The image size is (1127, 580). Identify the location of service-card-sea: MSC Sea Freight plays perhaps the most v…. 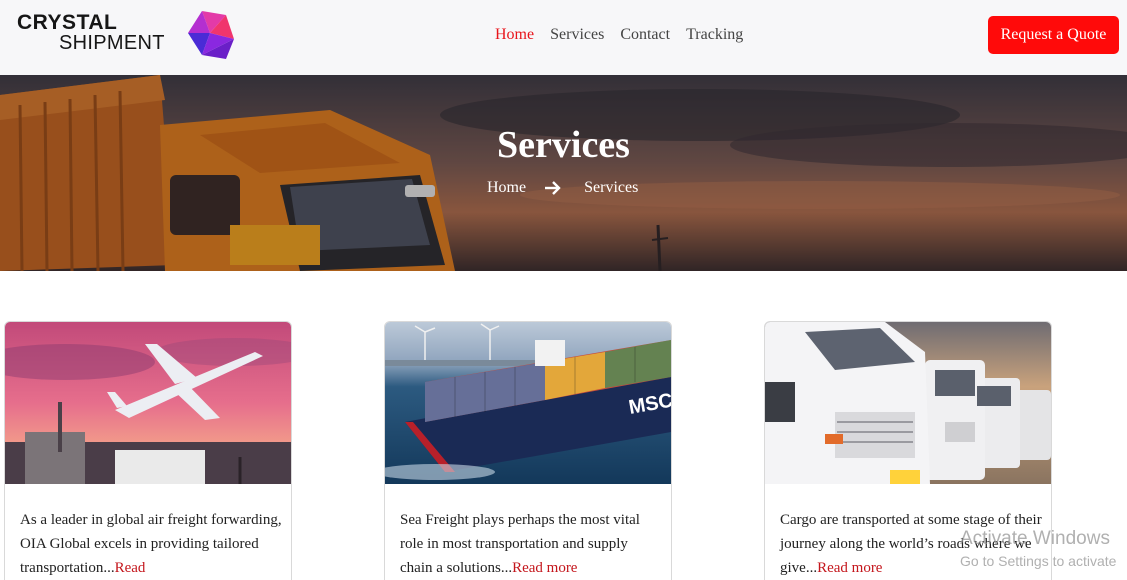
(528, 450).